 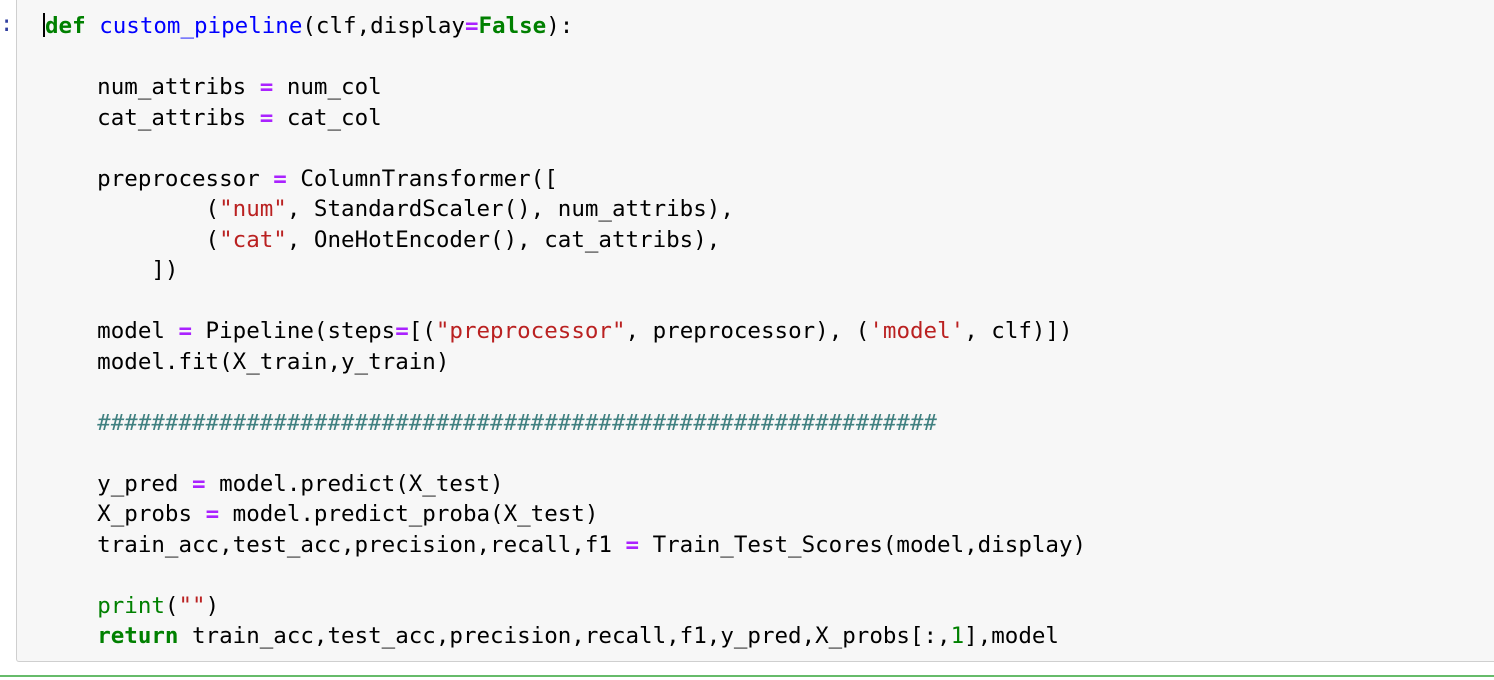 I want to click on code-token: False, so click(x=512, y=26).